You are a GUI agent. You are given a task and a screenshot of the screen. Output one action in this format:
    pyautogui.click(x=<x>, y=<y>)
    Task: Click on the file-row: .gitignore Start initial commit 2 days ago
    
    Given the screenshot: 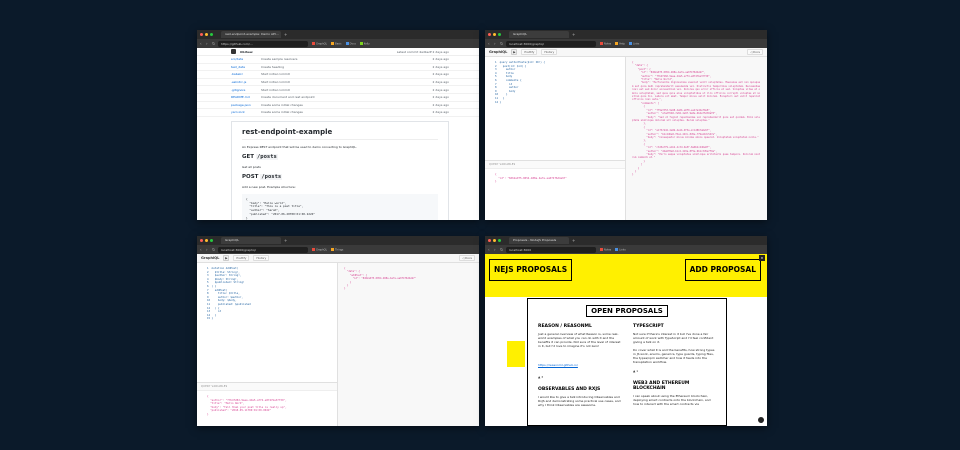 What is the action you would take?
    pyautogui.click(x=338, y=90)
    